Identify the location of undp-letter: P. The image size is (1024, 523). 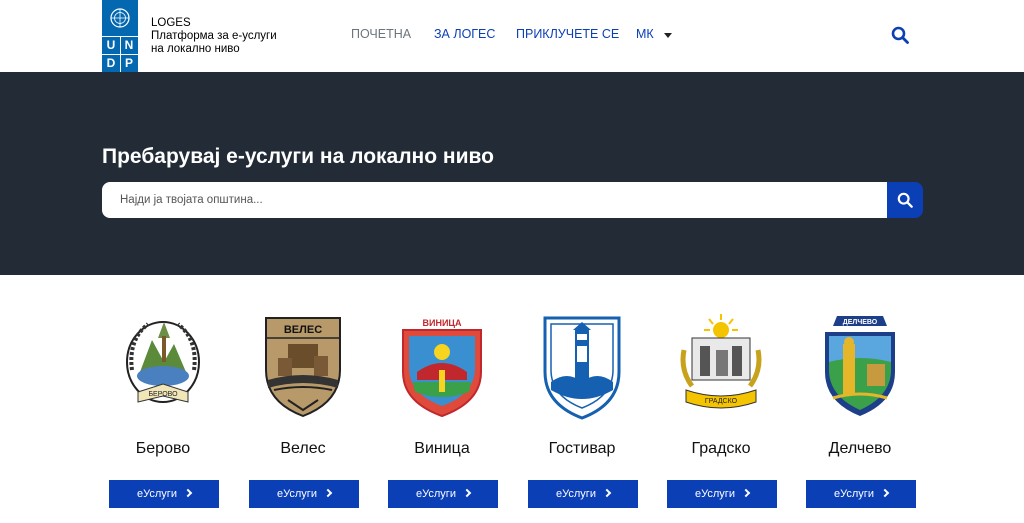
(128, 63).